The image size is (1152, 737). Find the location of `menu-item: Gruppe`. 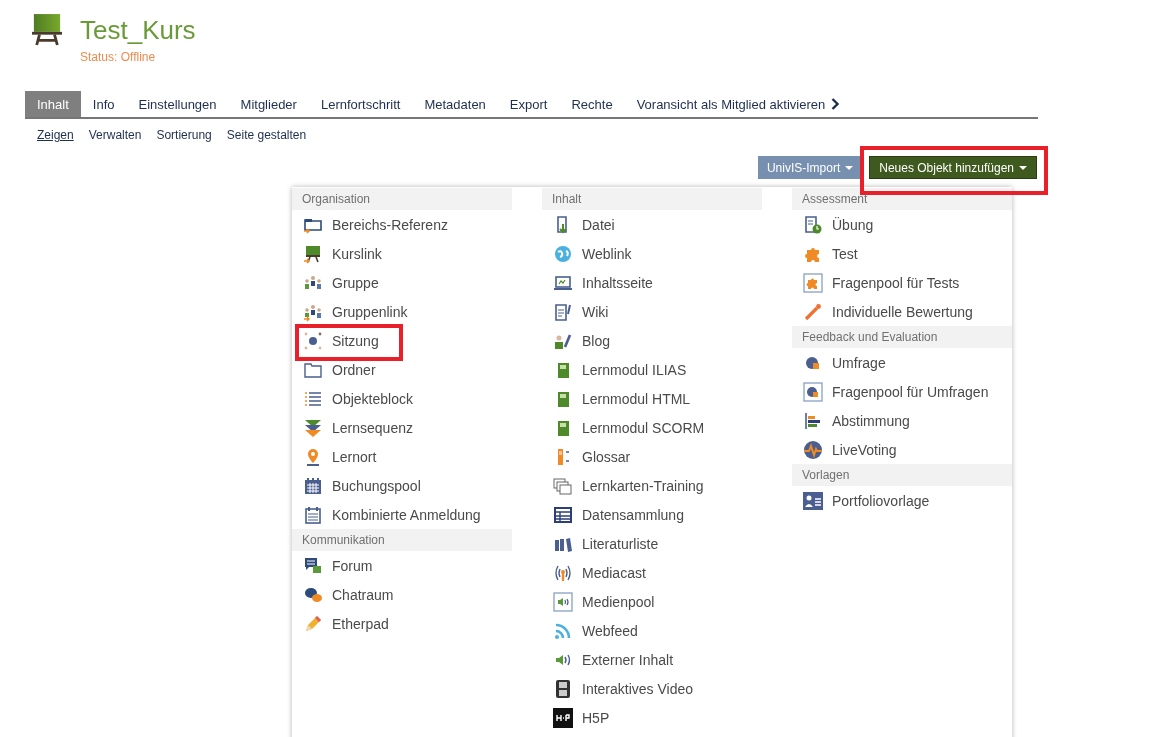

menu-item: Gruppe is located at coordinates (402, 282).